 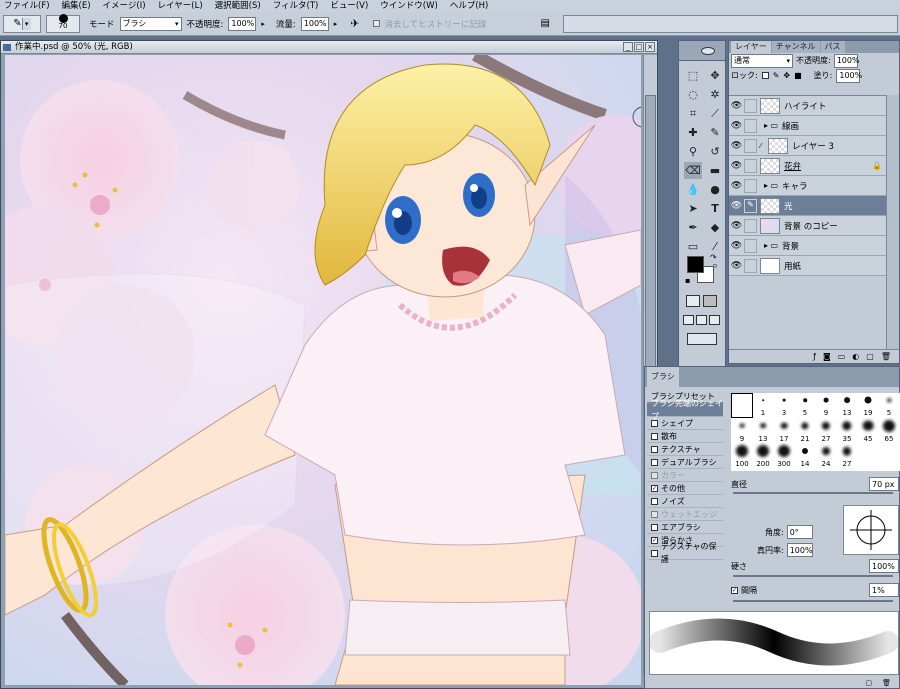 What do you see at coordinates (685, 410) in the screenshot?
I see `brush-tip-shape-item: ブラシ先端のシェイプ` at bounding box center [685, 410].